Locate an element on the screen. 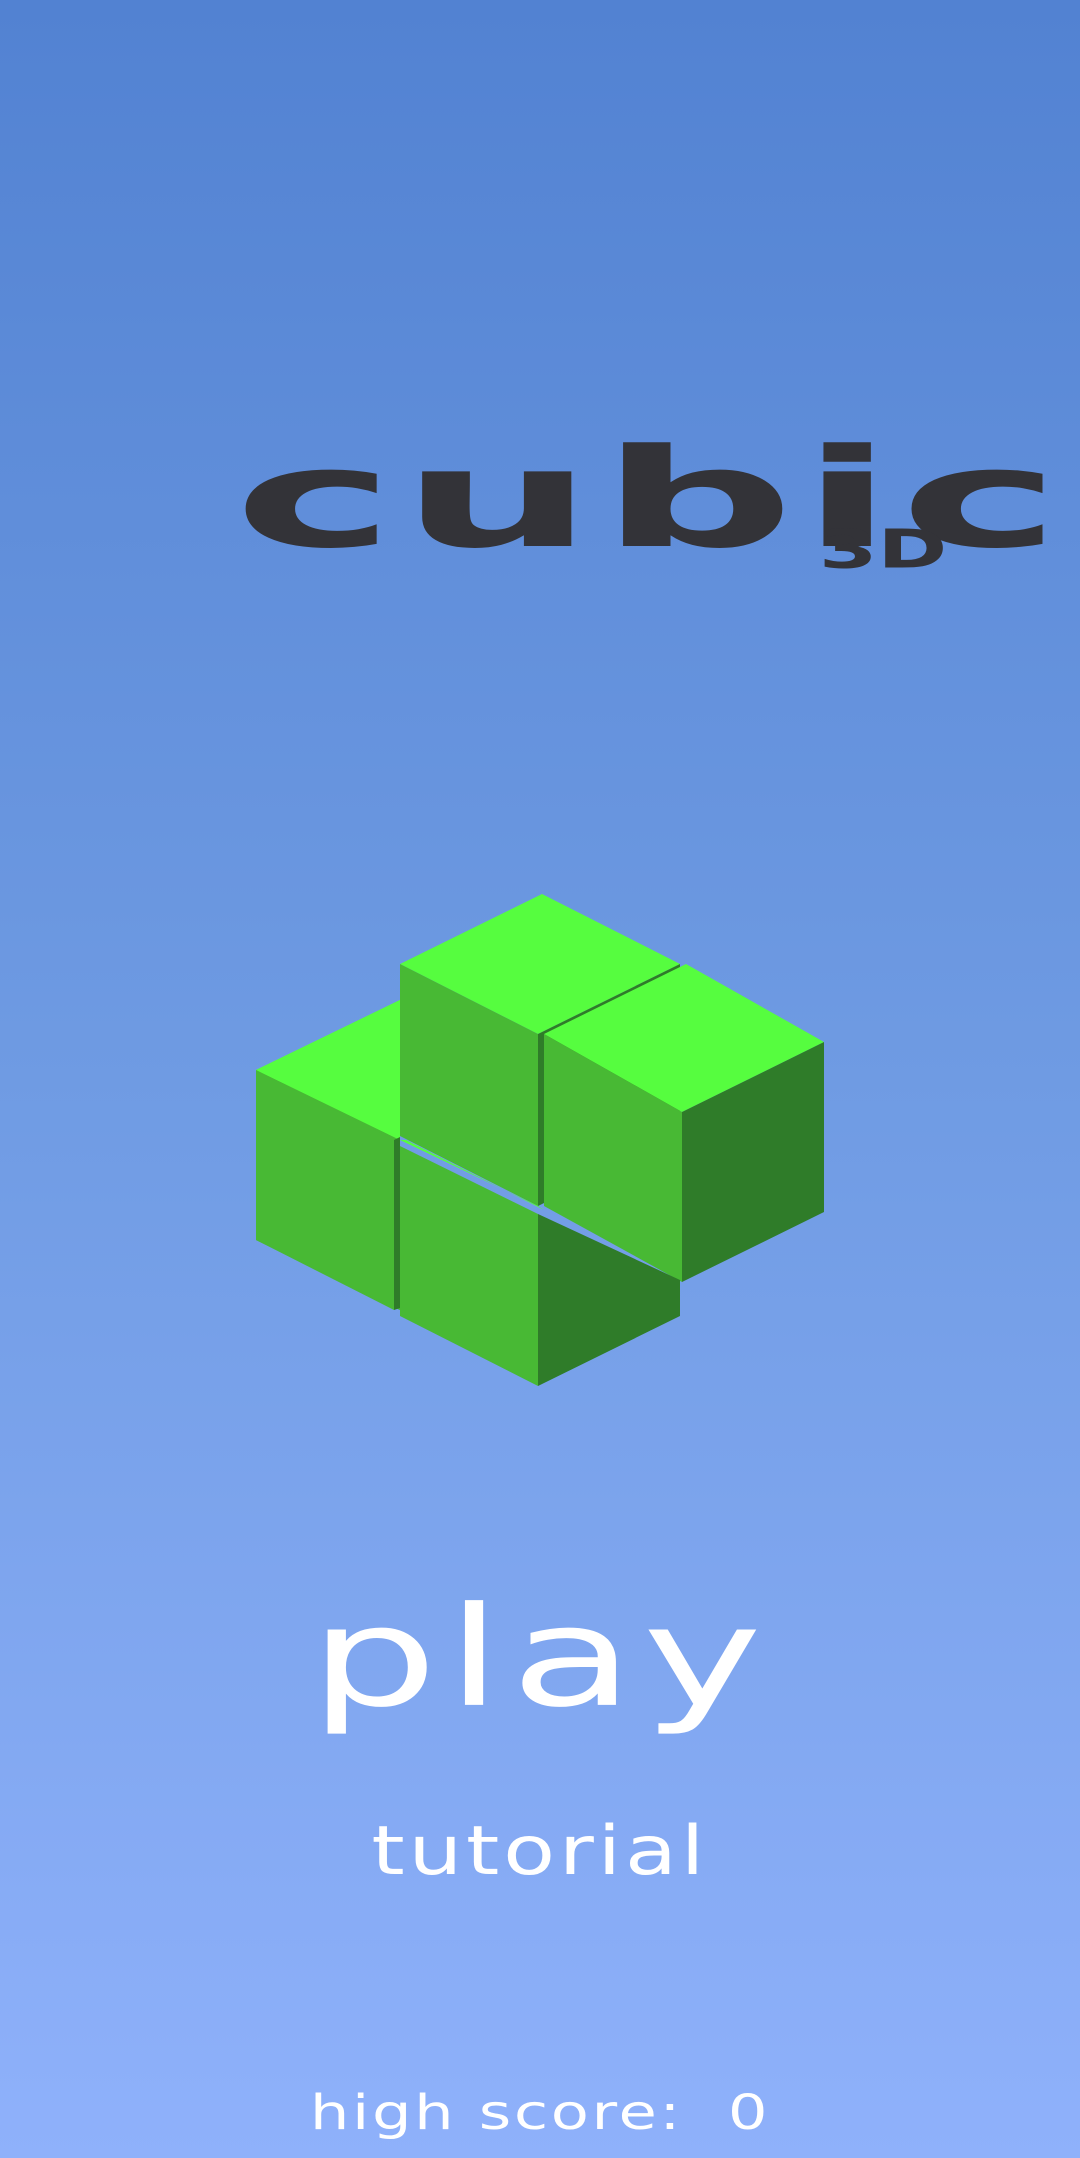 The width and height of the screenshot is (1080, 2158). cube-left is located at coordinates (328, 1155).